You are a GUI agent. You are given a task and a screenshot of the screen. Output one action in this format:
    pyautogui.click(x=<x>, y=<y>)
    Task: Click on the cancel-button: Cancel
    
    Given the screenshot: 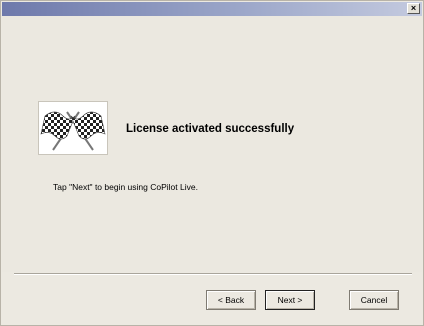 What is the action you would take?
    pyautogui.click(x=374, y=300)
    